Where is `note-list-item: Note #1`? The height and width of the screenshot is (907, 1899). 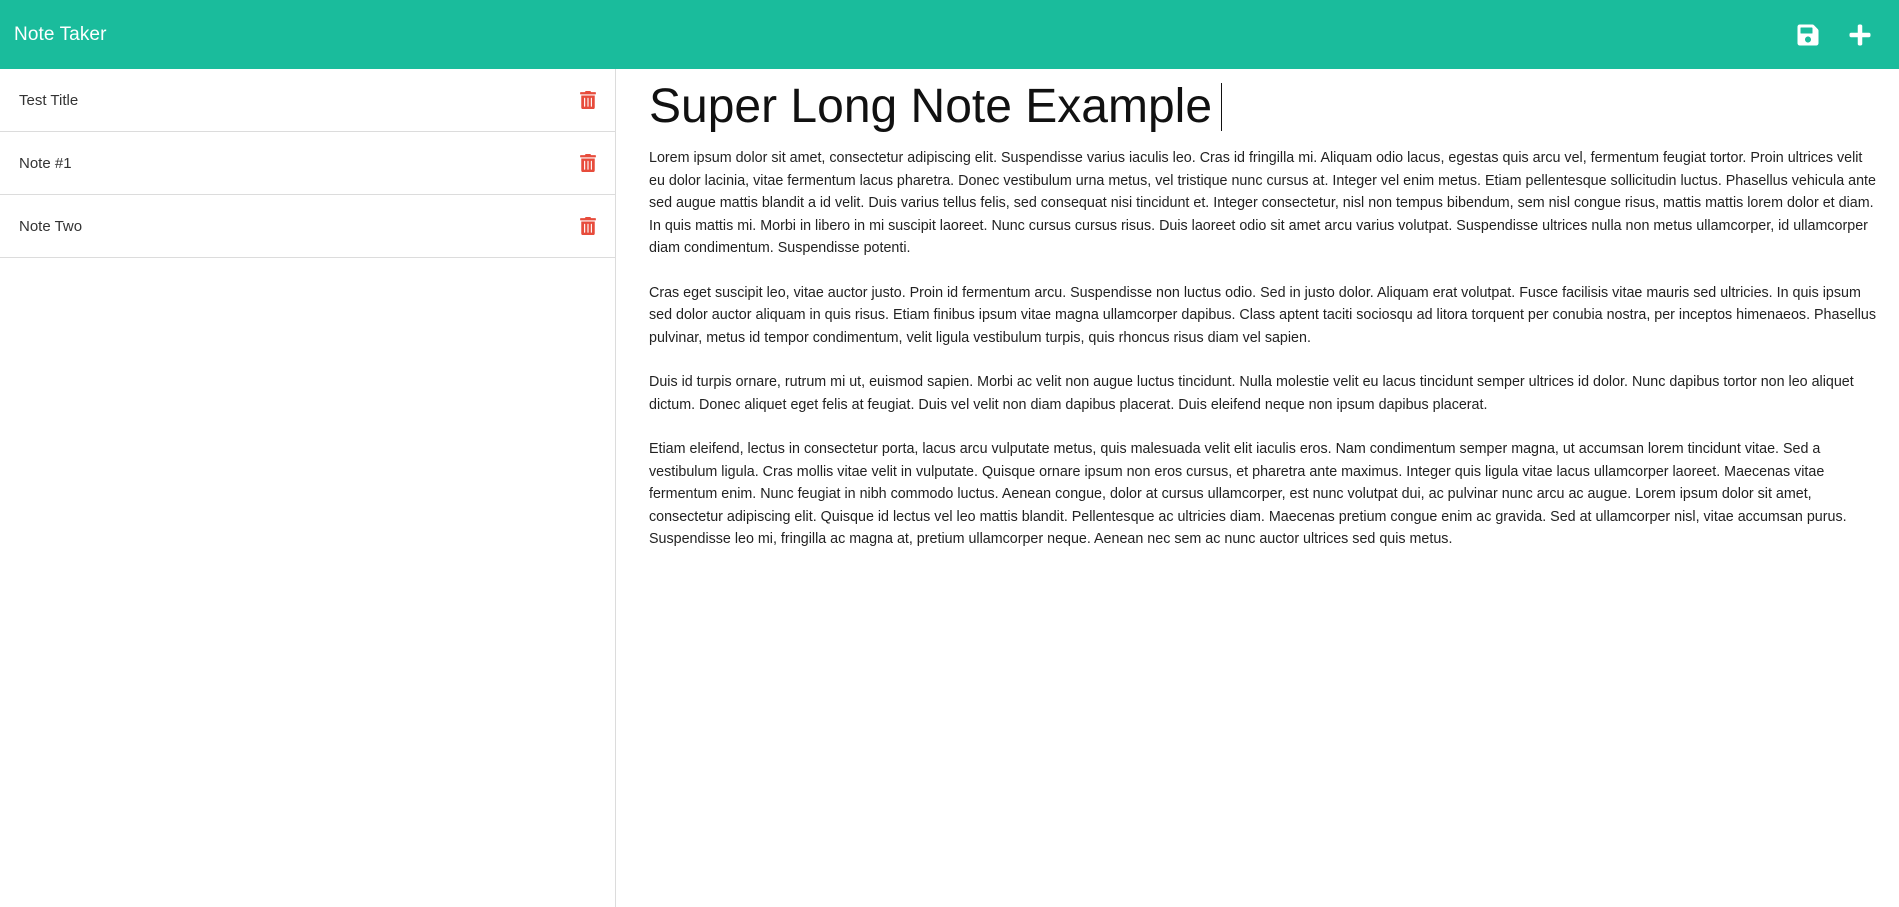 note-list-item: Note #1 is located at coordinates (307, 163).